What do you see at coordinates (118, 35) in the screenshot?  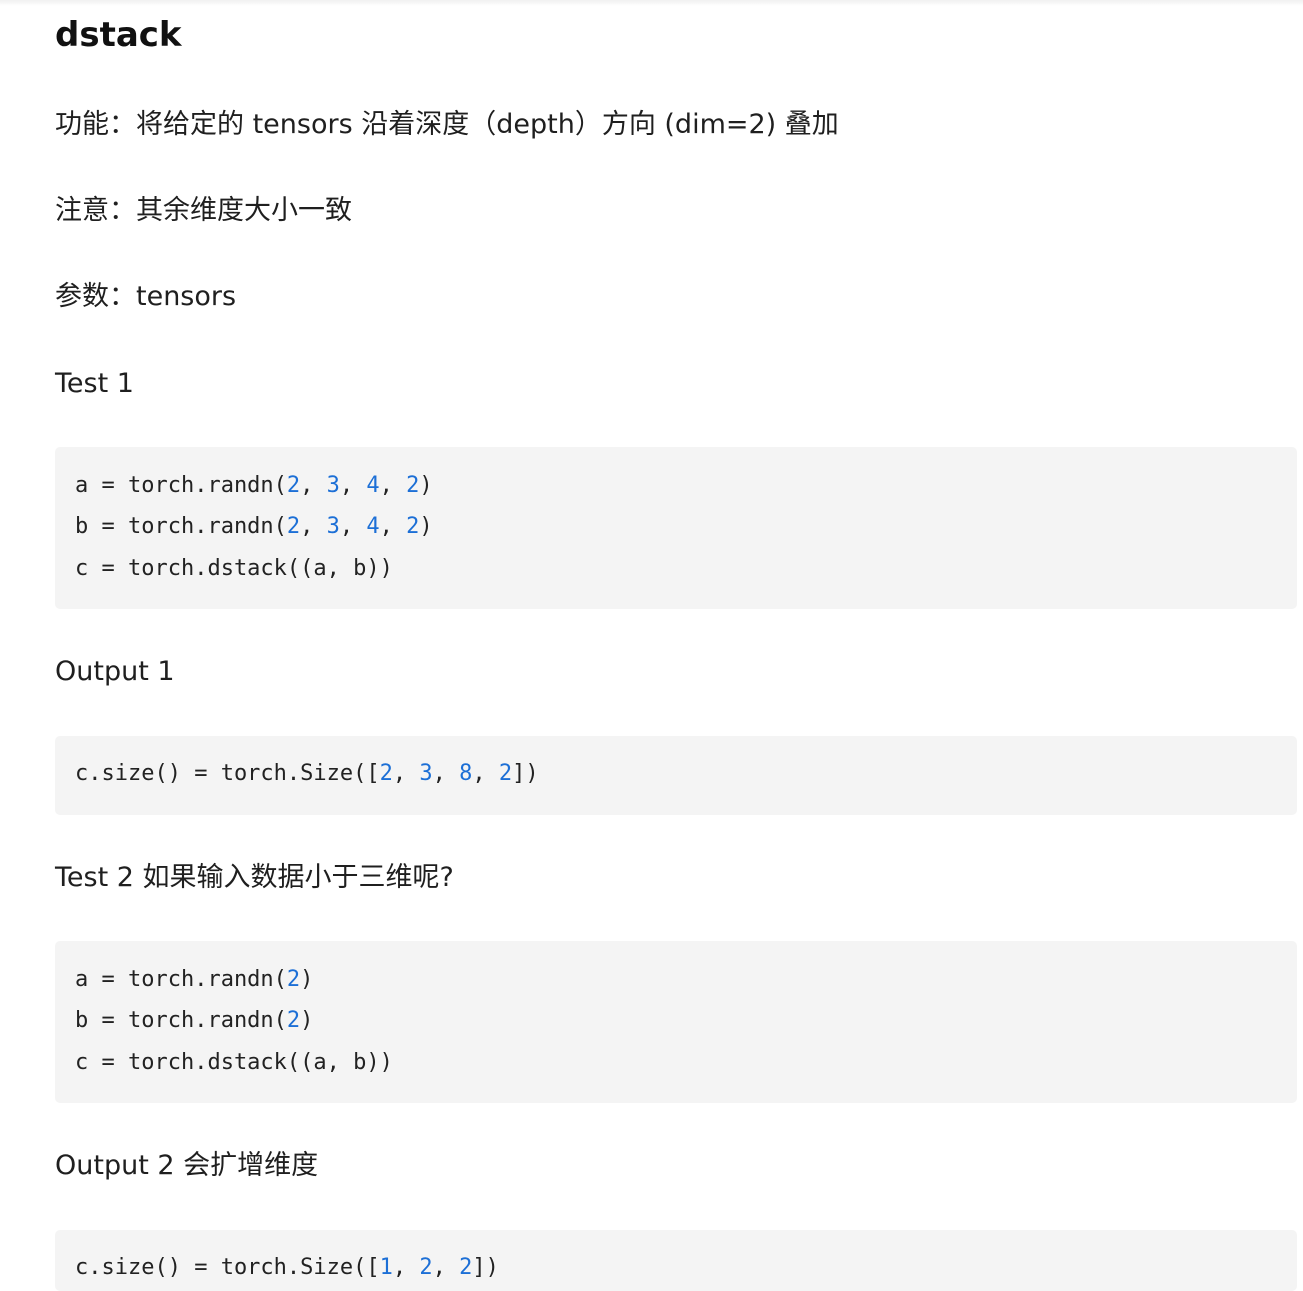 I see `page-title: dstack` at bounding box center [118, 35].